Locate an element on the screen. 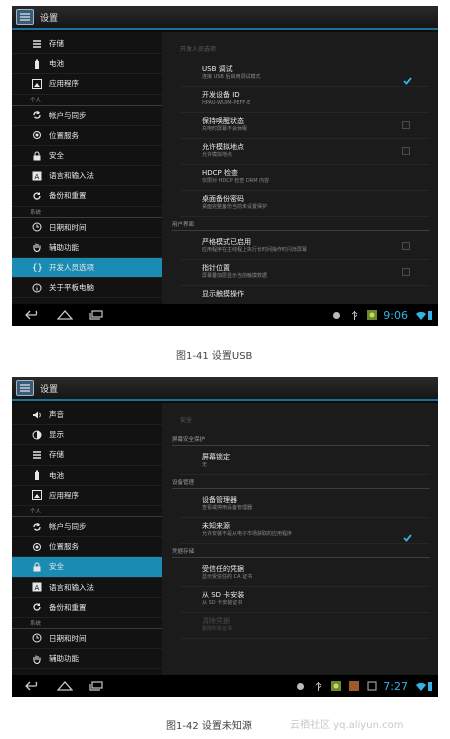  preference-item: 桌面备份密码 桌面完整备份当前未设置保护 is located at coordinates (305, 204).